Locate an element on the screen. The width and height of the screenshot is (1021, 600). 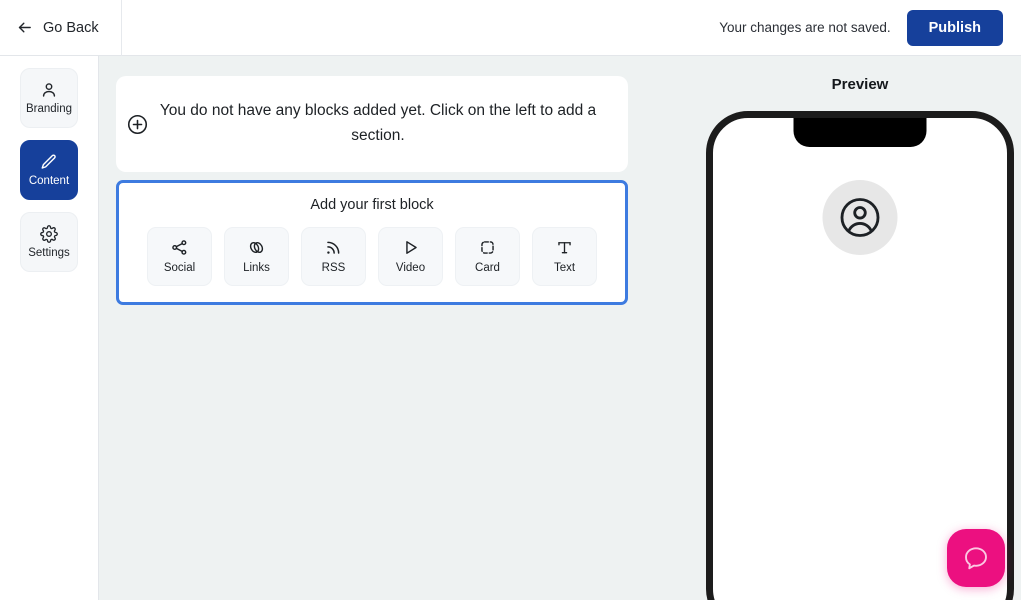
help-chat-widget-button is located at coordinates (976, 558).